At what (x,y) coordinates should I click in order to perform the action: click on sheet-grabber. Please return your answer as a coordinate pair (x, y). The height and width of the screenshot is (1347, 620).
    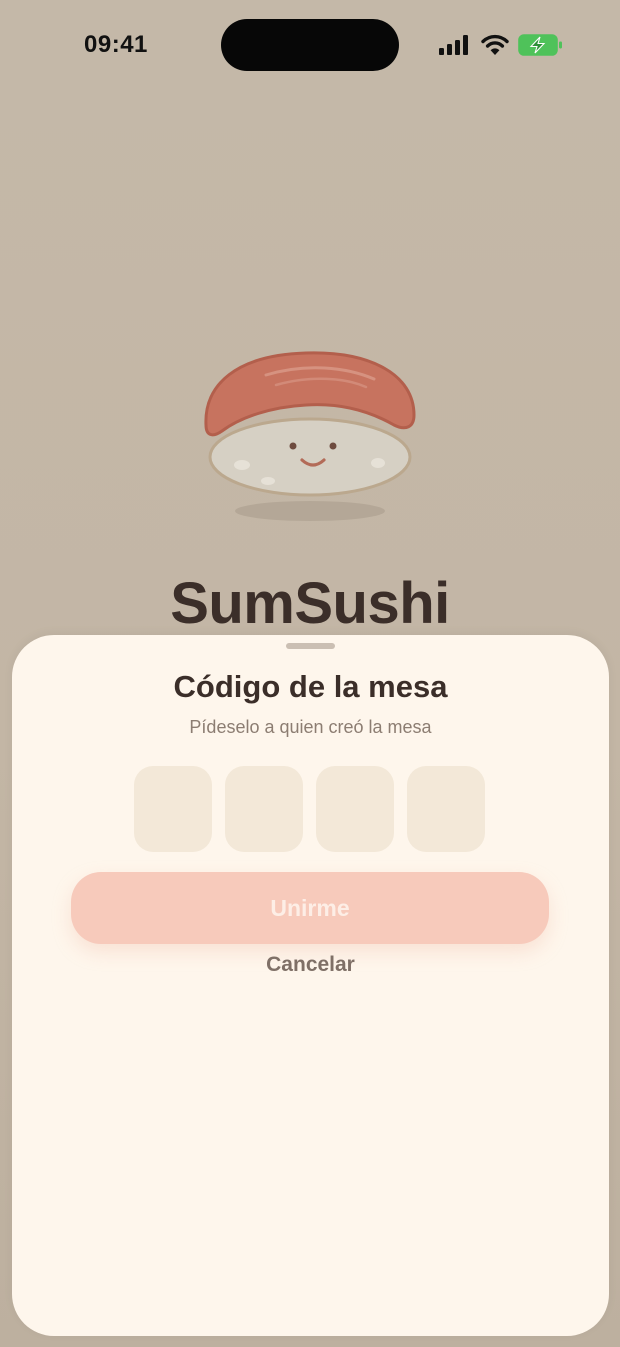
    Looking at the image, I should click on (310, 646).